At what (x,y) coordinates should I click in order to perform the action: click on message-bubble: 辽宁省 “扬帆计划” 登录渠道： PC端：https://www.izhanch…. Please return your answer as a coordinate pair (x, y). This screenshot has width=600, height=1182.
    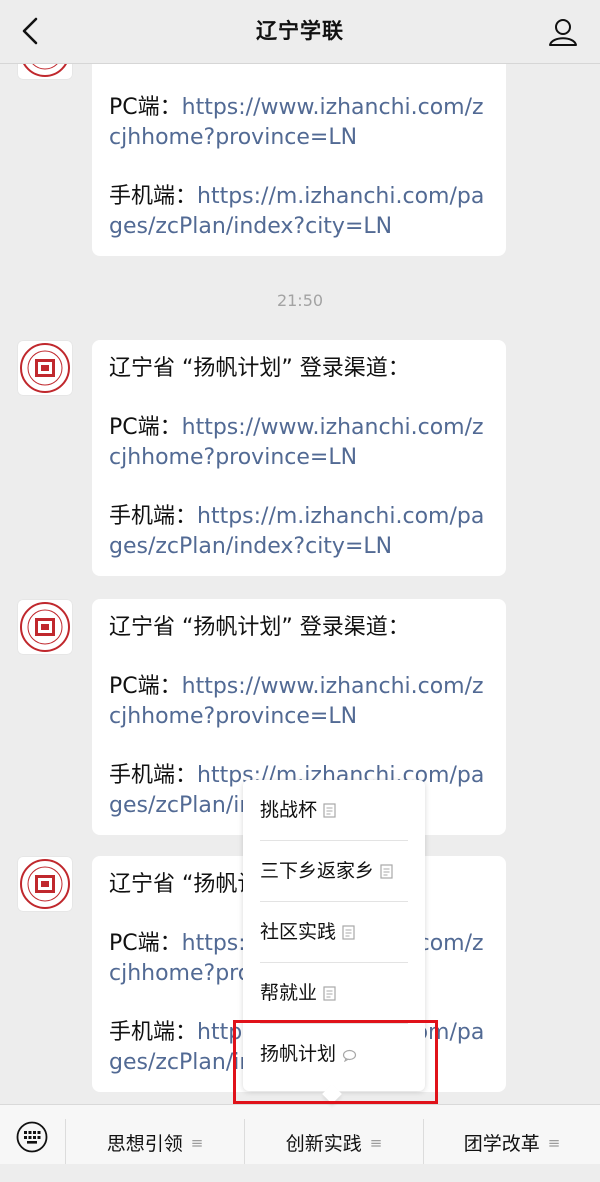
    Looking at the image, I should click on (299, 458).